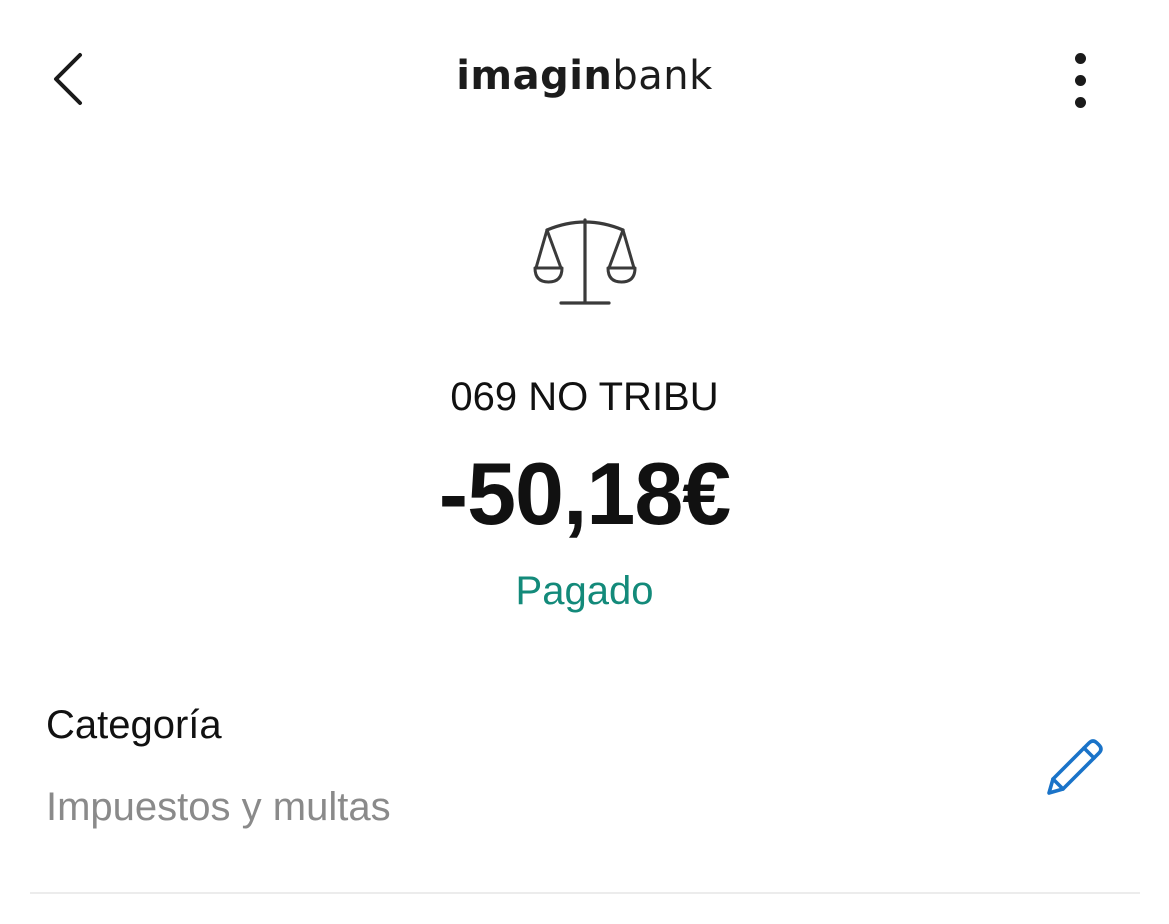 This screenshot has height=924, width=1169. Describe the element at coordinates (584, 493) in the screenshot. I see `transaction-amount: -50,18€` at that location.